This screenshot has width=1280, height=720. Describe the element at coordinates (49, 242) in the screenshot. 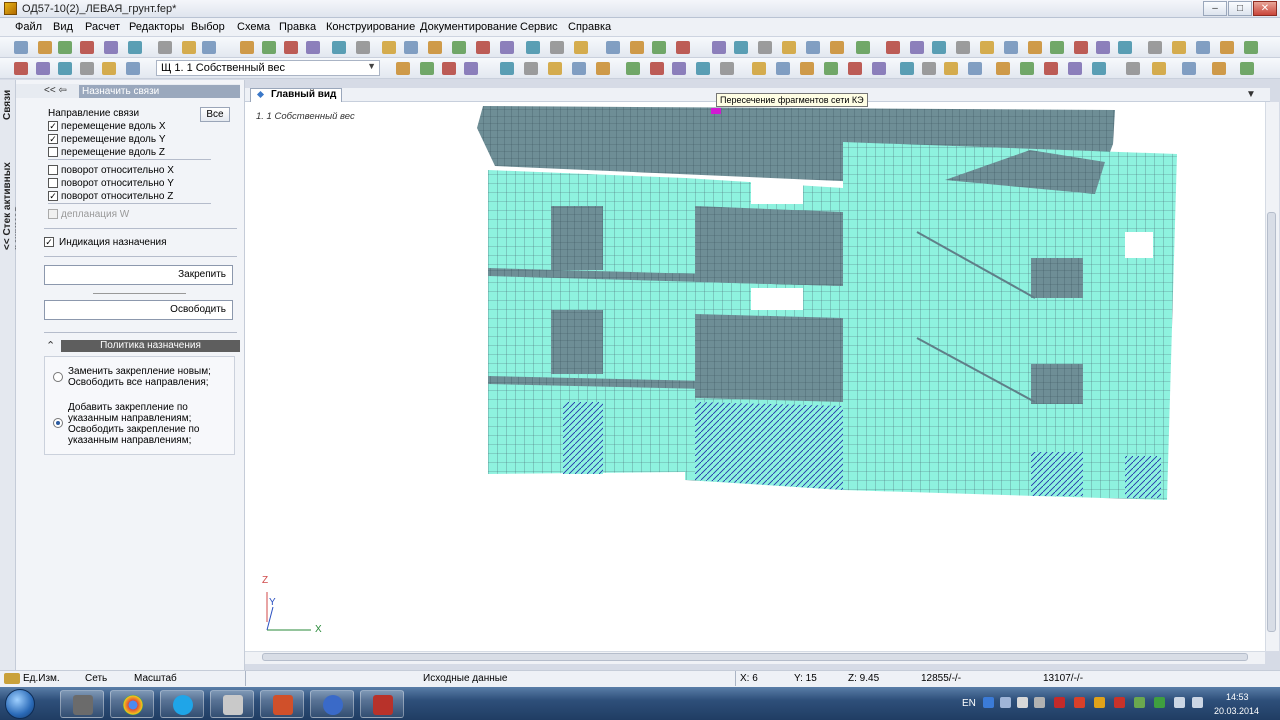

I see `checkbox-indication: ✓` at that location.